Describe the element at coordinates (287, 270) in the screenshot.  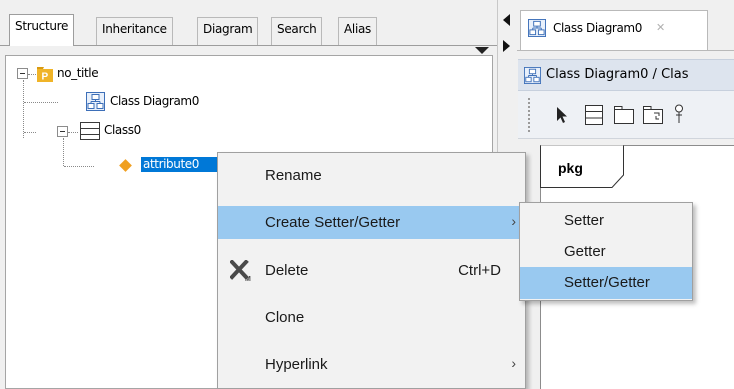
I see `menu-item-label: Delete` at that location.